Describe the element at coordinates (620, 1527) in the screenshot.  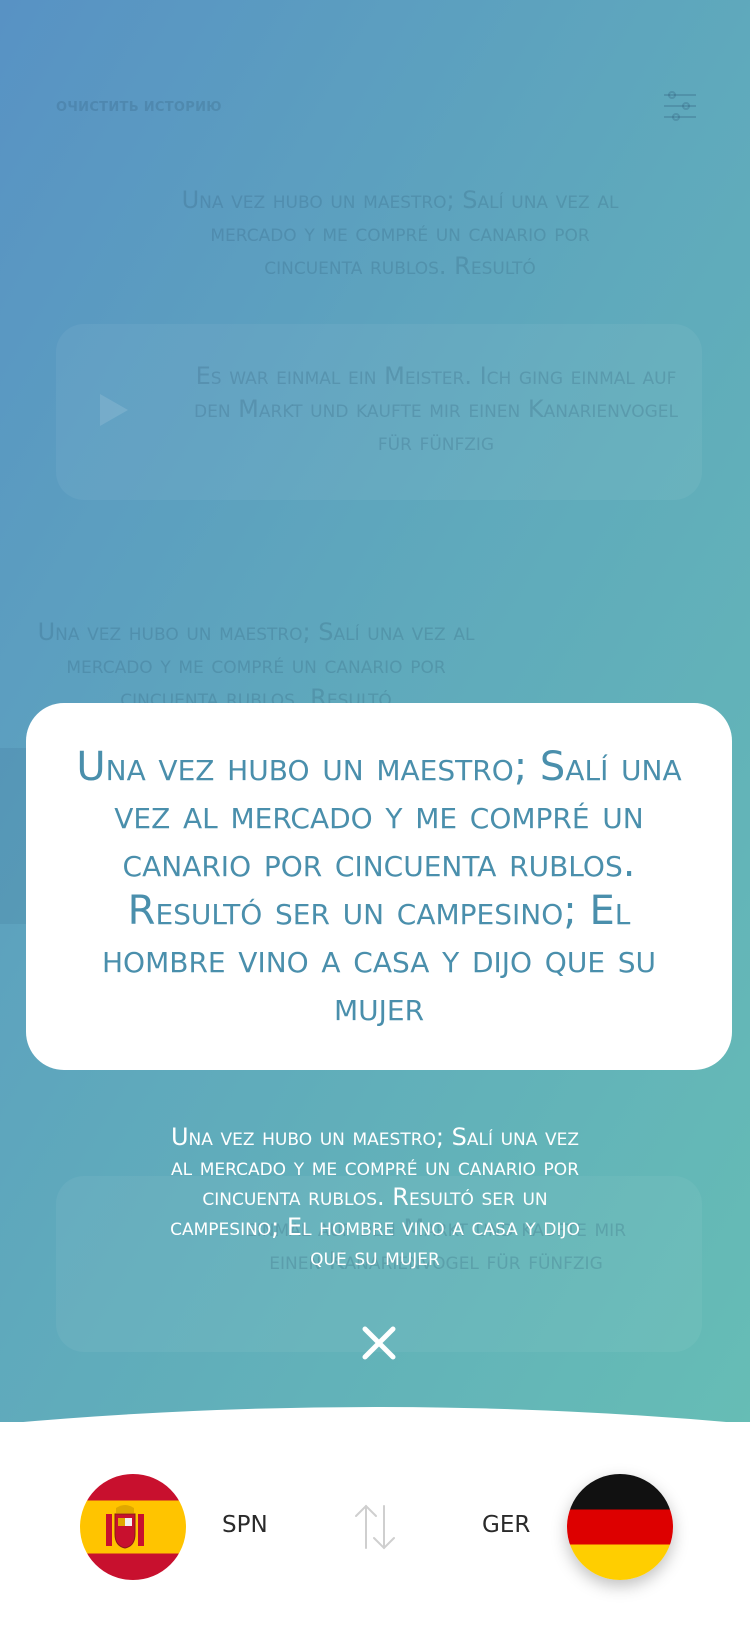
I see `germany-flag-icon` at that location.